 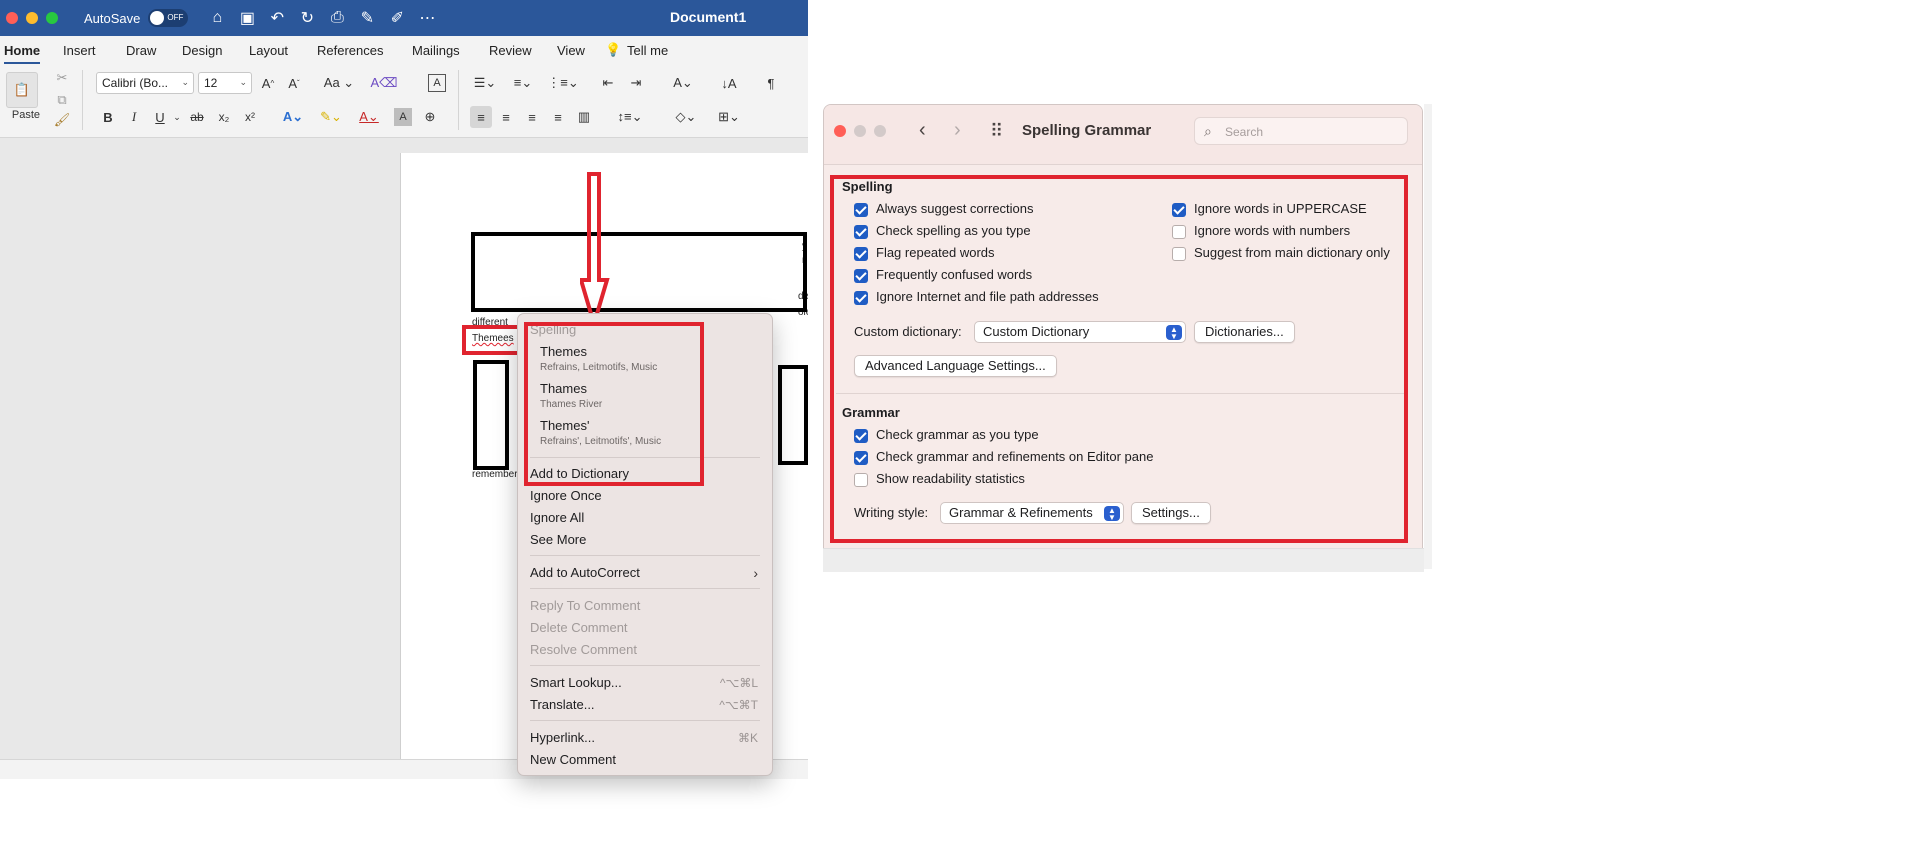 I want to click on align-center-icon: ≡, so click(x=506, y=117).